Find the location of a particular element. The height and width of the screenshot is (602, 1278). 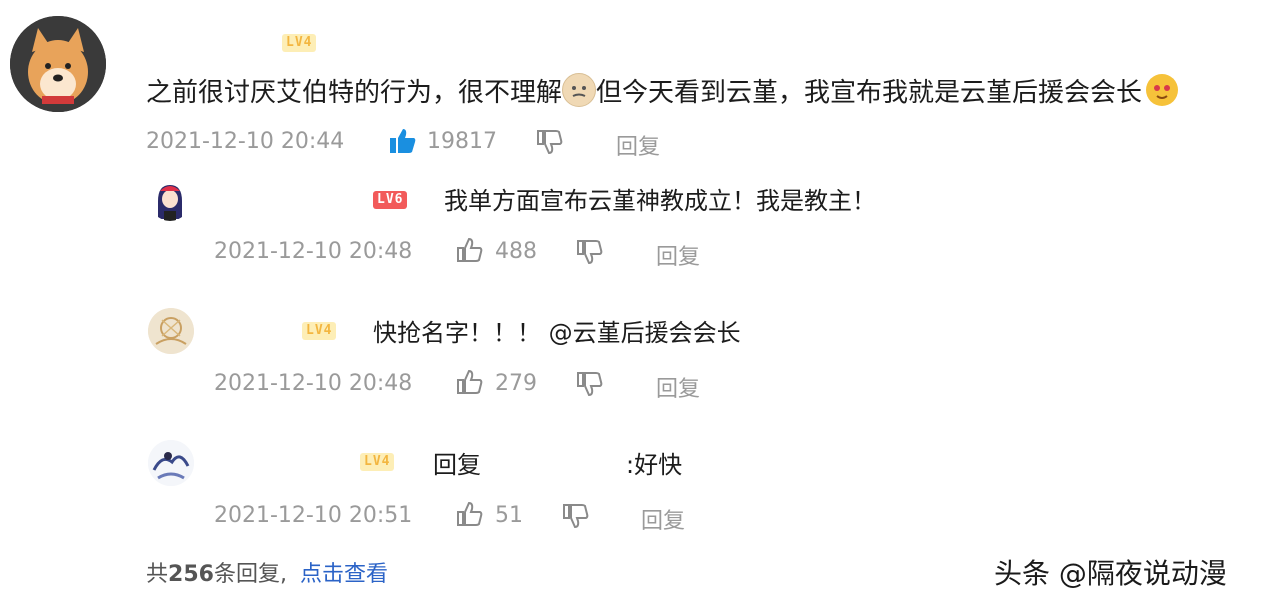

reply-timestamp: 2021-12-10 20:51 is located at coordinates (313, 515).